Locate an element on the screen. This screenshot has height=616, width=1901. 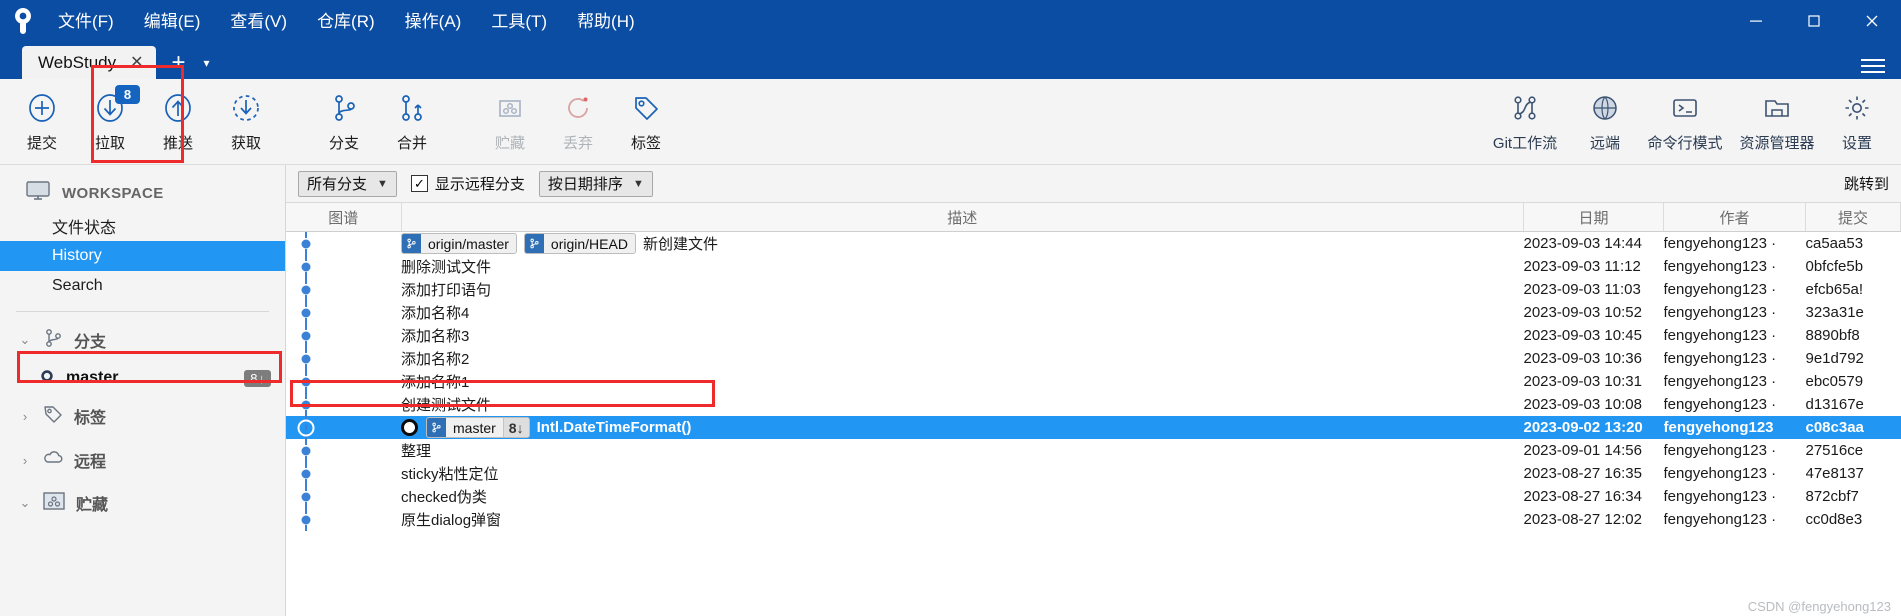
menu-tools: 工具(T) is located at coordinates (519, 21).